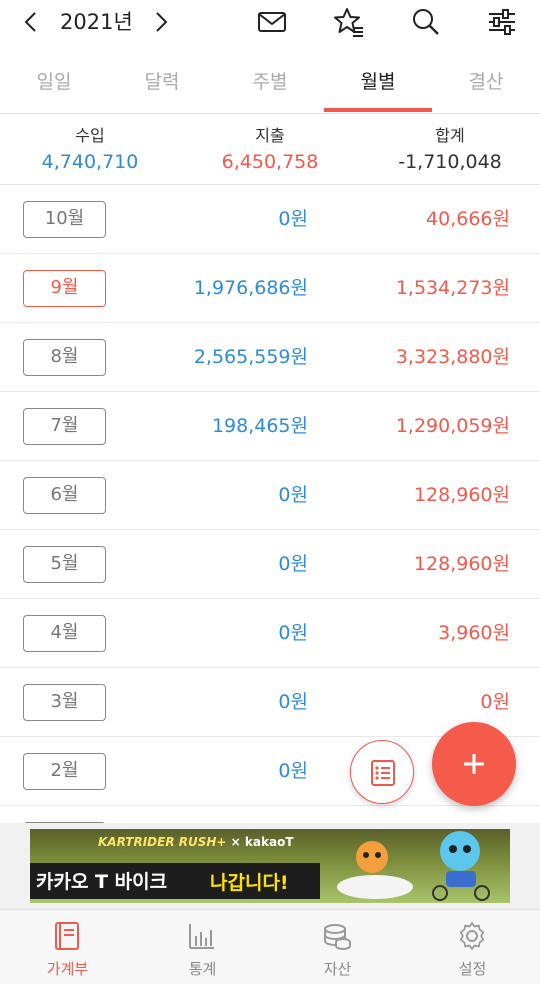 The height and width of the screenshot is (984, 540). I want to click on income-total: 4,740,710, so click(90, 162).